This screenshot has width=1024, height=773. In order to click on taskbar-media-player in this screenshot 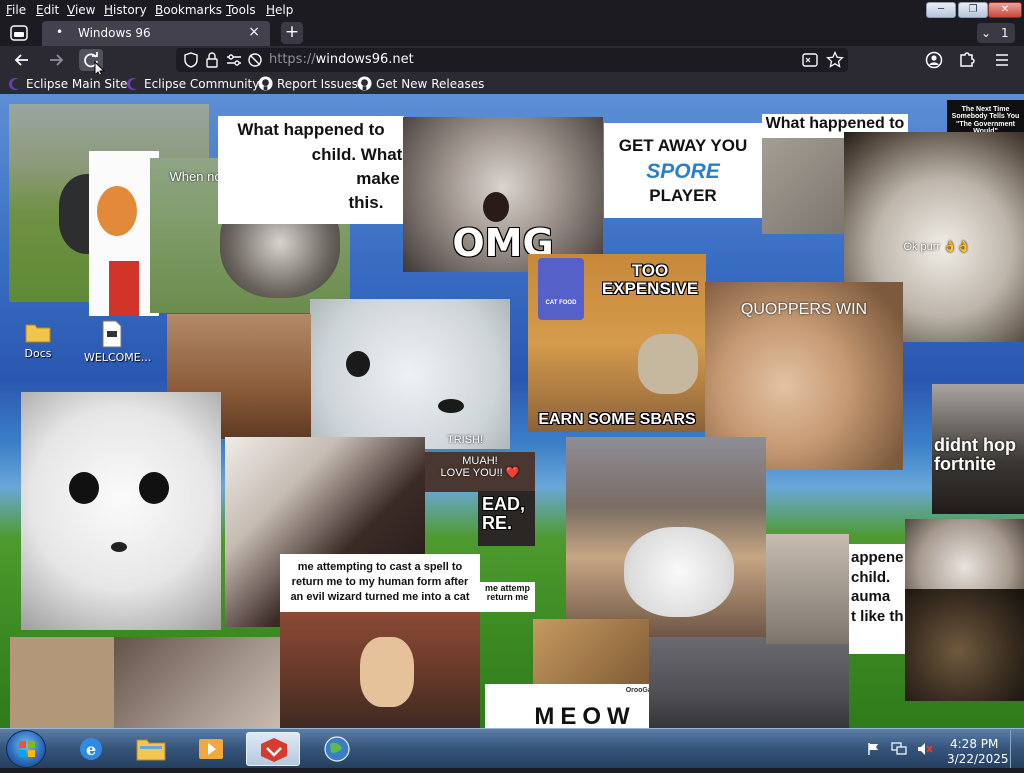, I will do `click(211, 749)`.